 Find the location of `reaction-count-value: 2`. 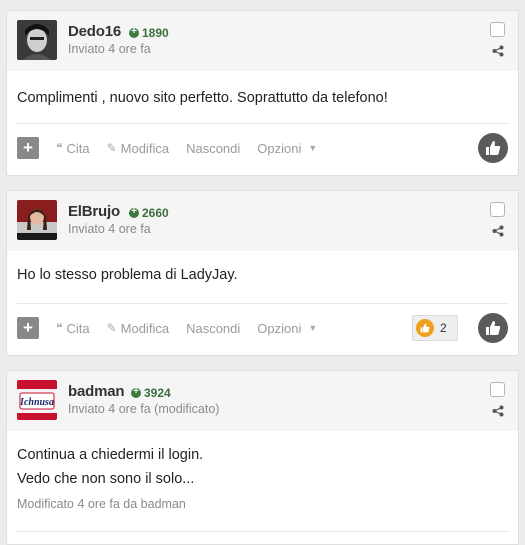

reaction-count-value: 2 is located at coordinates (443, 328).